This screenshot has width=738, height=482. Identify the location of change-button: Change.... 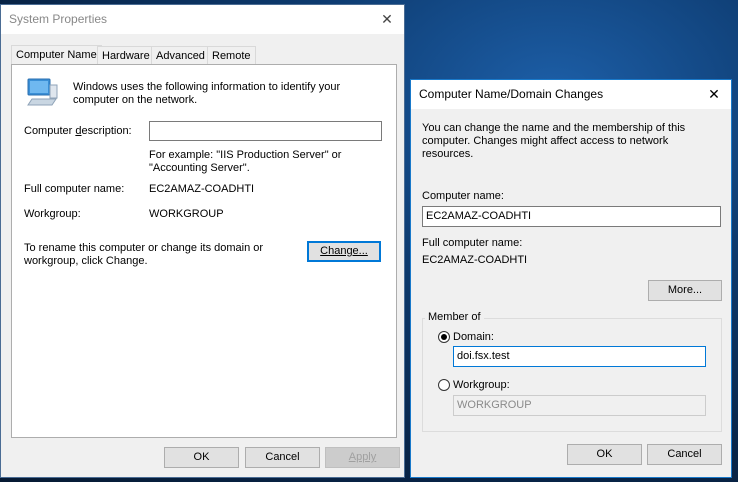
(344, 251).